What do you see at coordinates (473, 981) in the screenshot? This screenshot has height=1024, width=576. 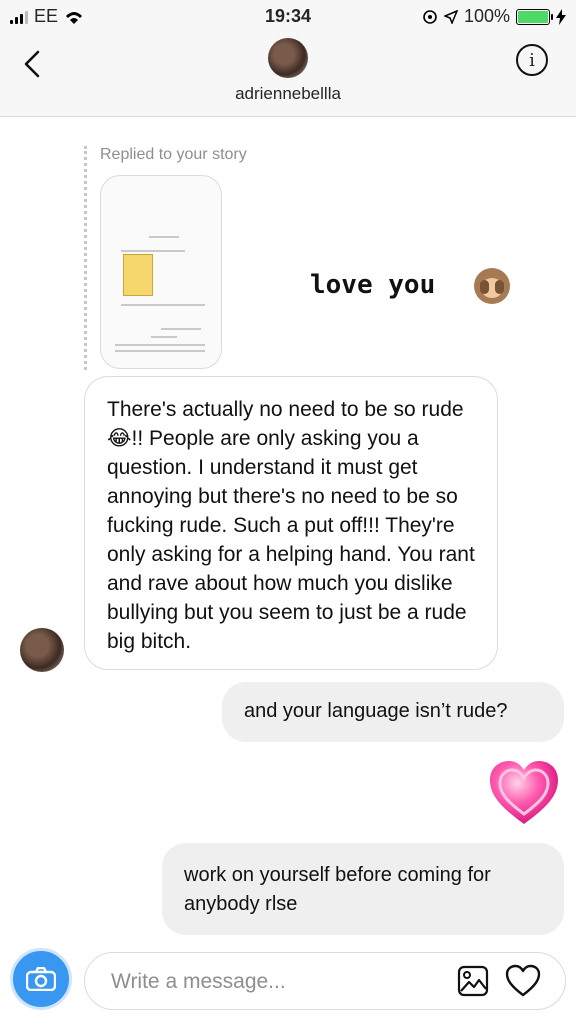 I see `image-icon` at bounding box center [473, 981].